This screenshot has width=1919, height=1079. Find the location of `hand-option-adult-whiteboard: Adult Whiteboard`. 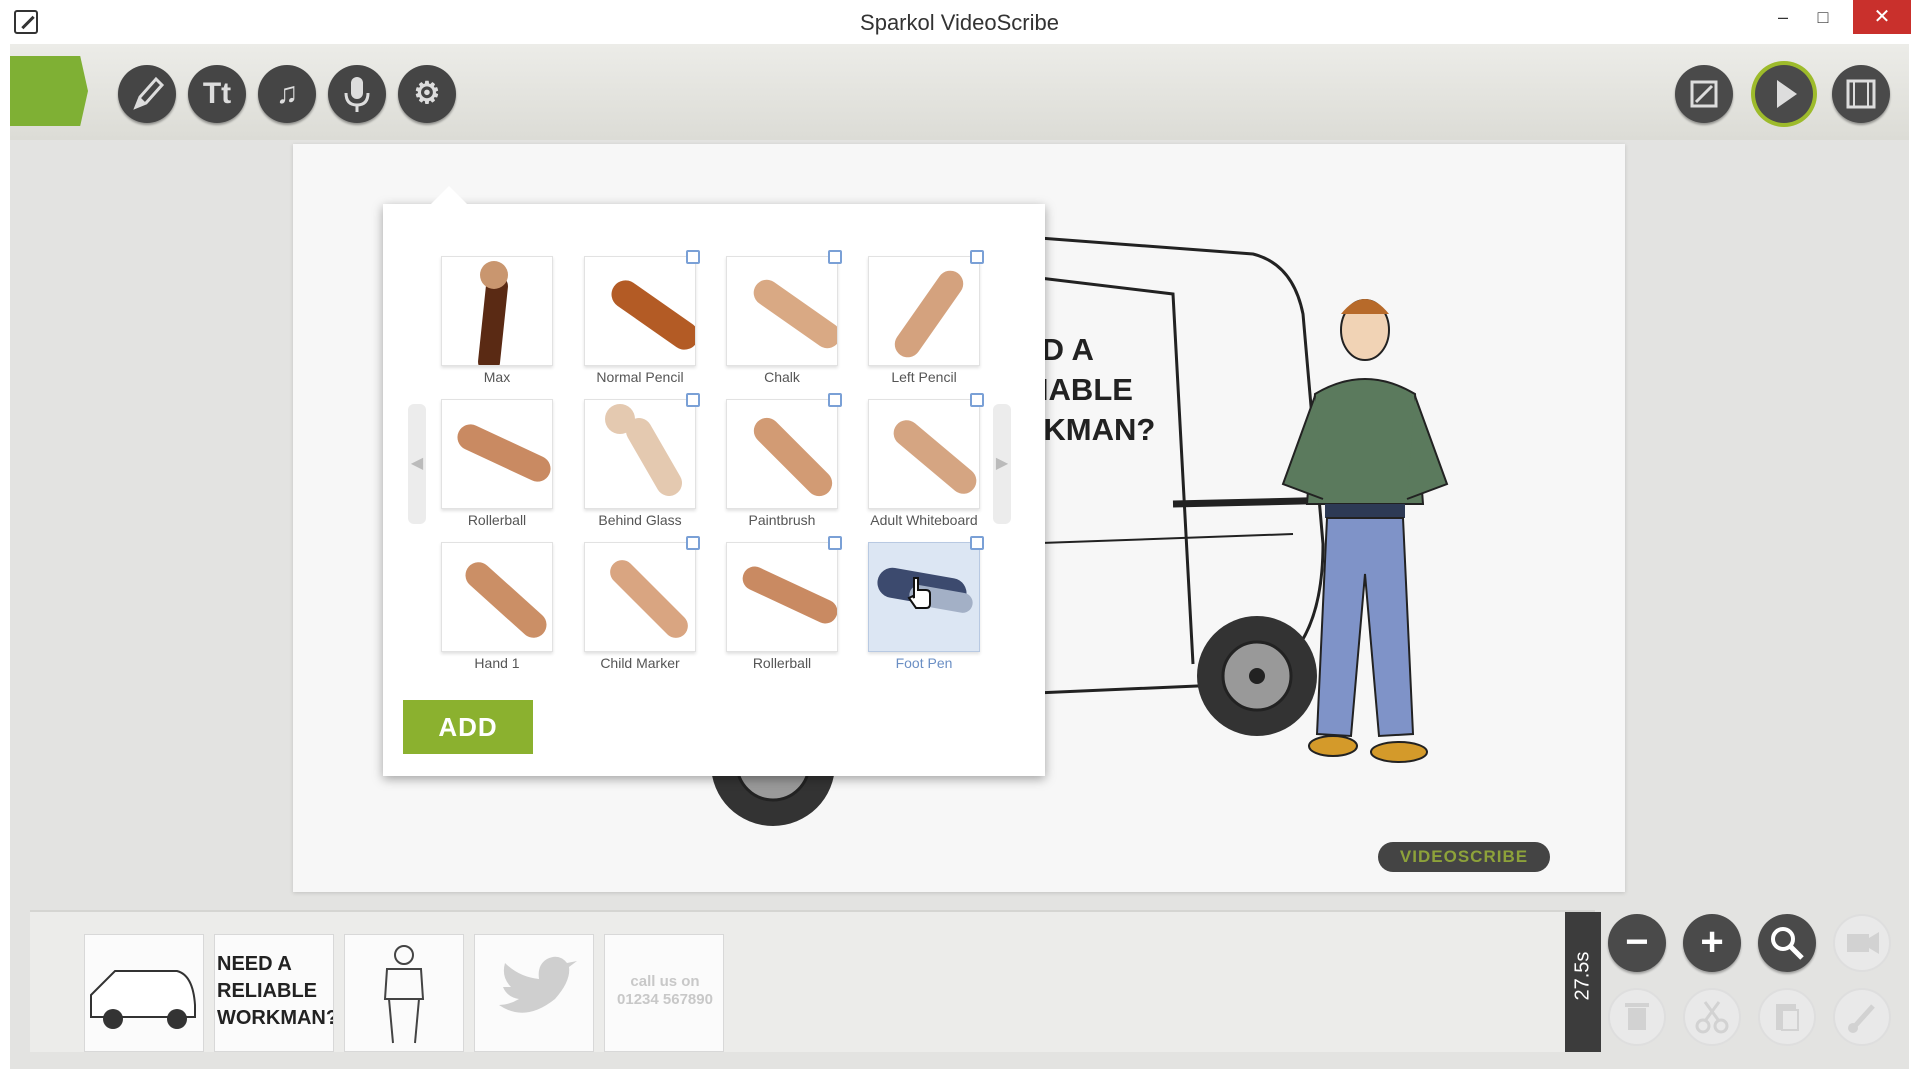

hand-option-adult-whiteboard: Adult Whiteboard is located at coordinates (926, 461).